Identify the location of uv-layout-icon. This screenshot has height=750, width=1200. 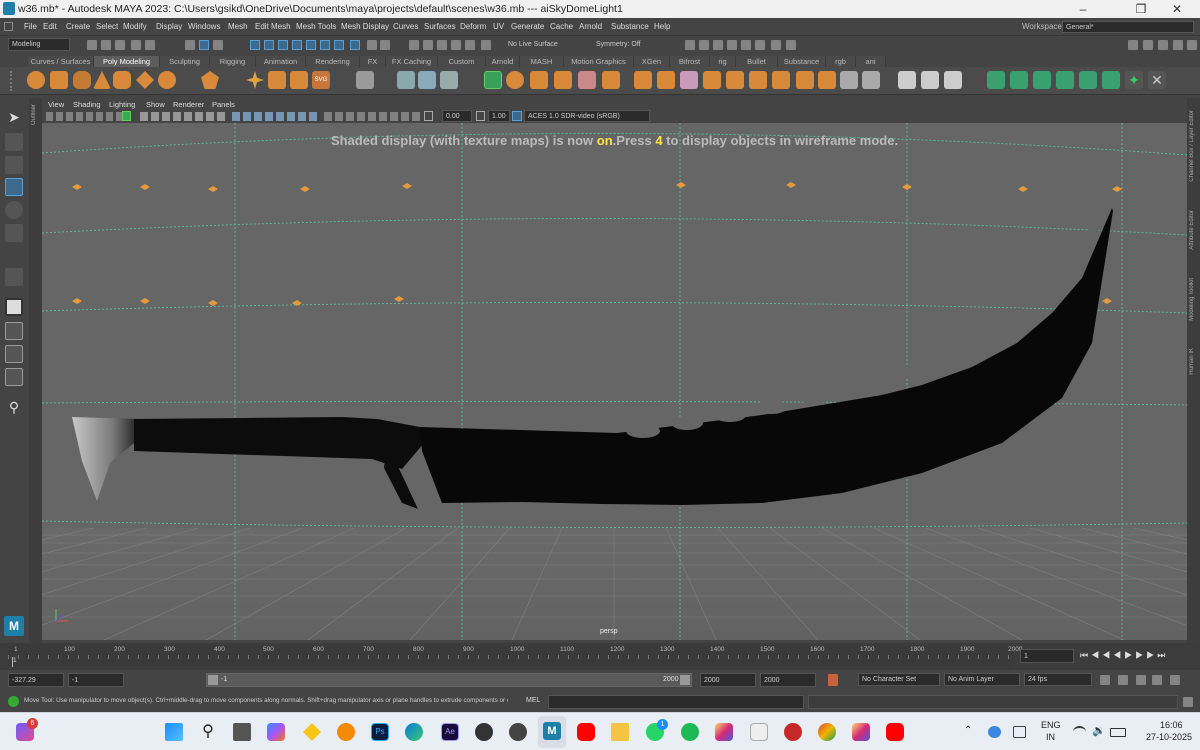
(953, 80).